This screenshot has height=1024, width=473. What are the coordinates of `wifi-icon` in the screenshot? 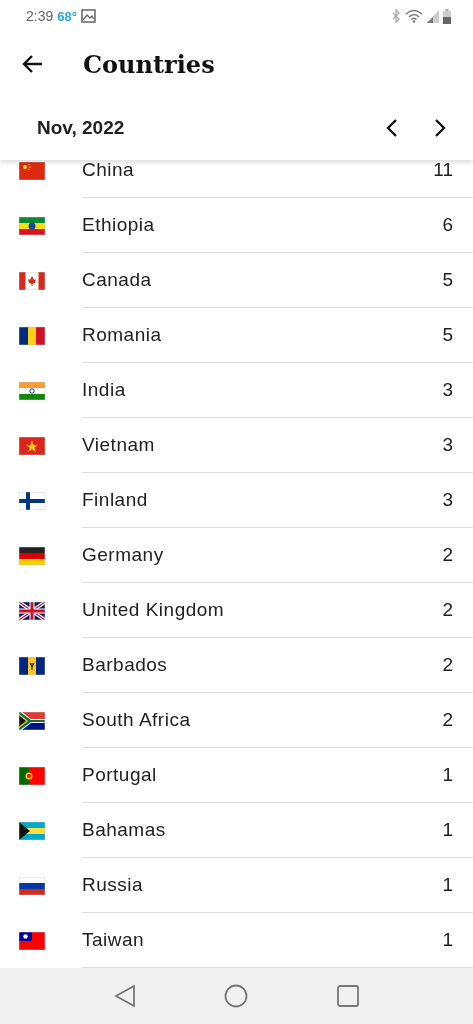 It's located at (414, 16).